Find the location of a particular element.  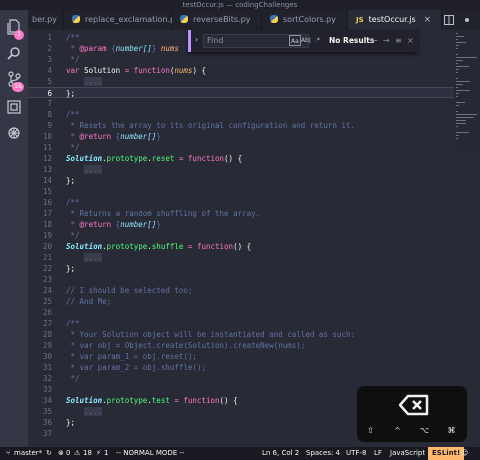

code-line: 8 /** is located at coordinates (254, 114).